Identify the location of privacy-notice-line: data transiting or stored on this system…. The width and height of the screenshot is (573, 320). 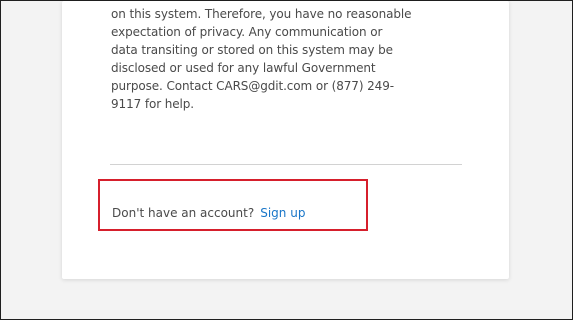
(252, 50).